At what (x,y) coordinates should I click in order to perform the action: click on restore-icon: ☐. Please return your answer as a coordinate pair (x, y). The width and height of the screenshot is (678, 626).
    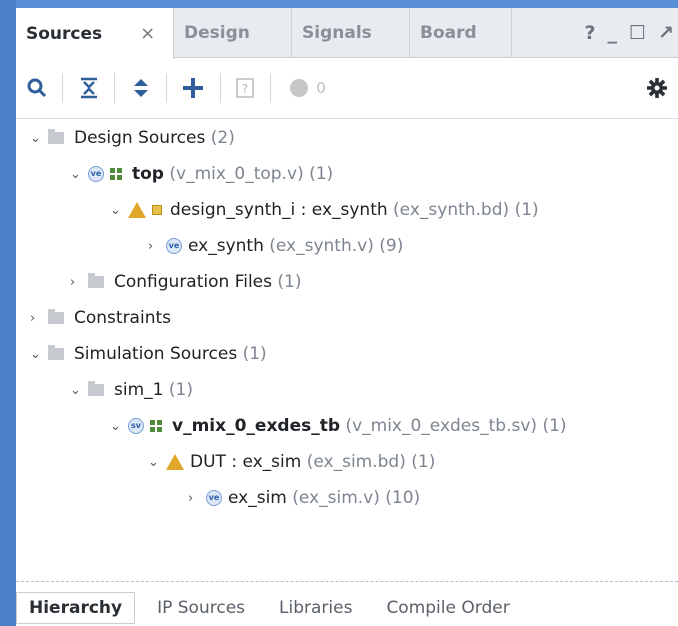
    Looking at the image, I should click on (637, 33).